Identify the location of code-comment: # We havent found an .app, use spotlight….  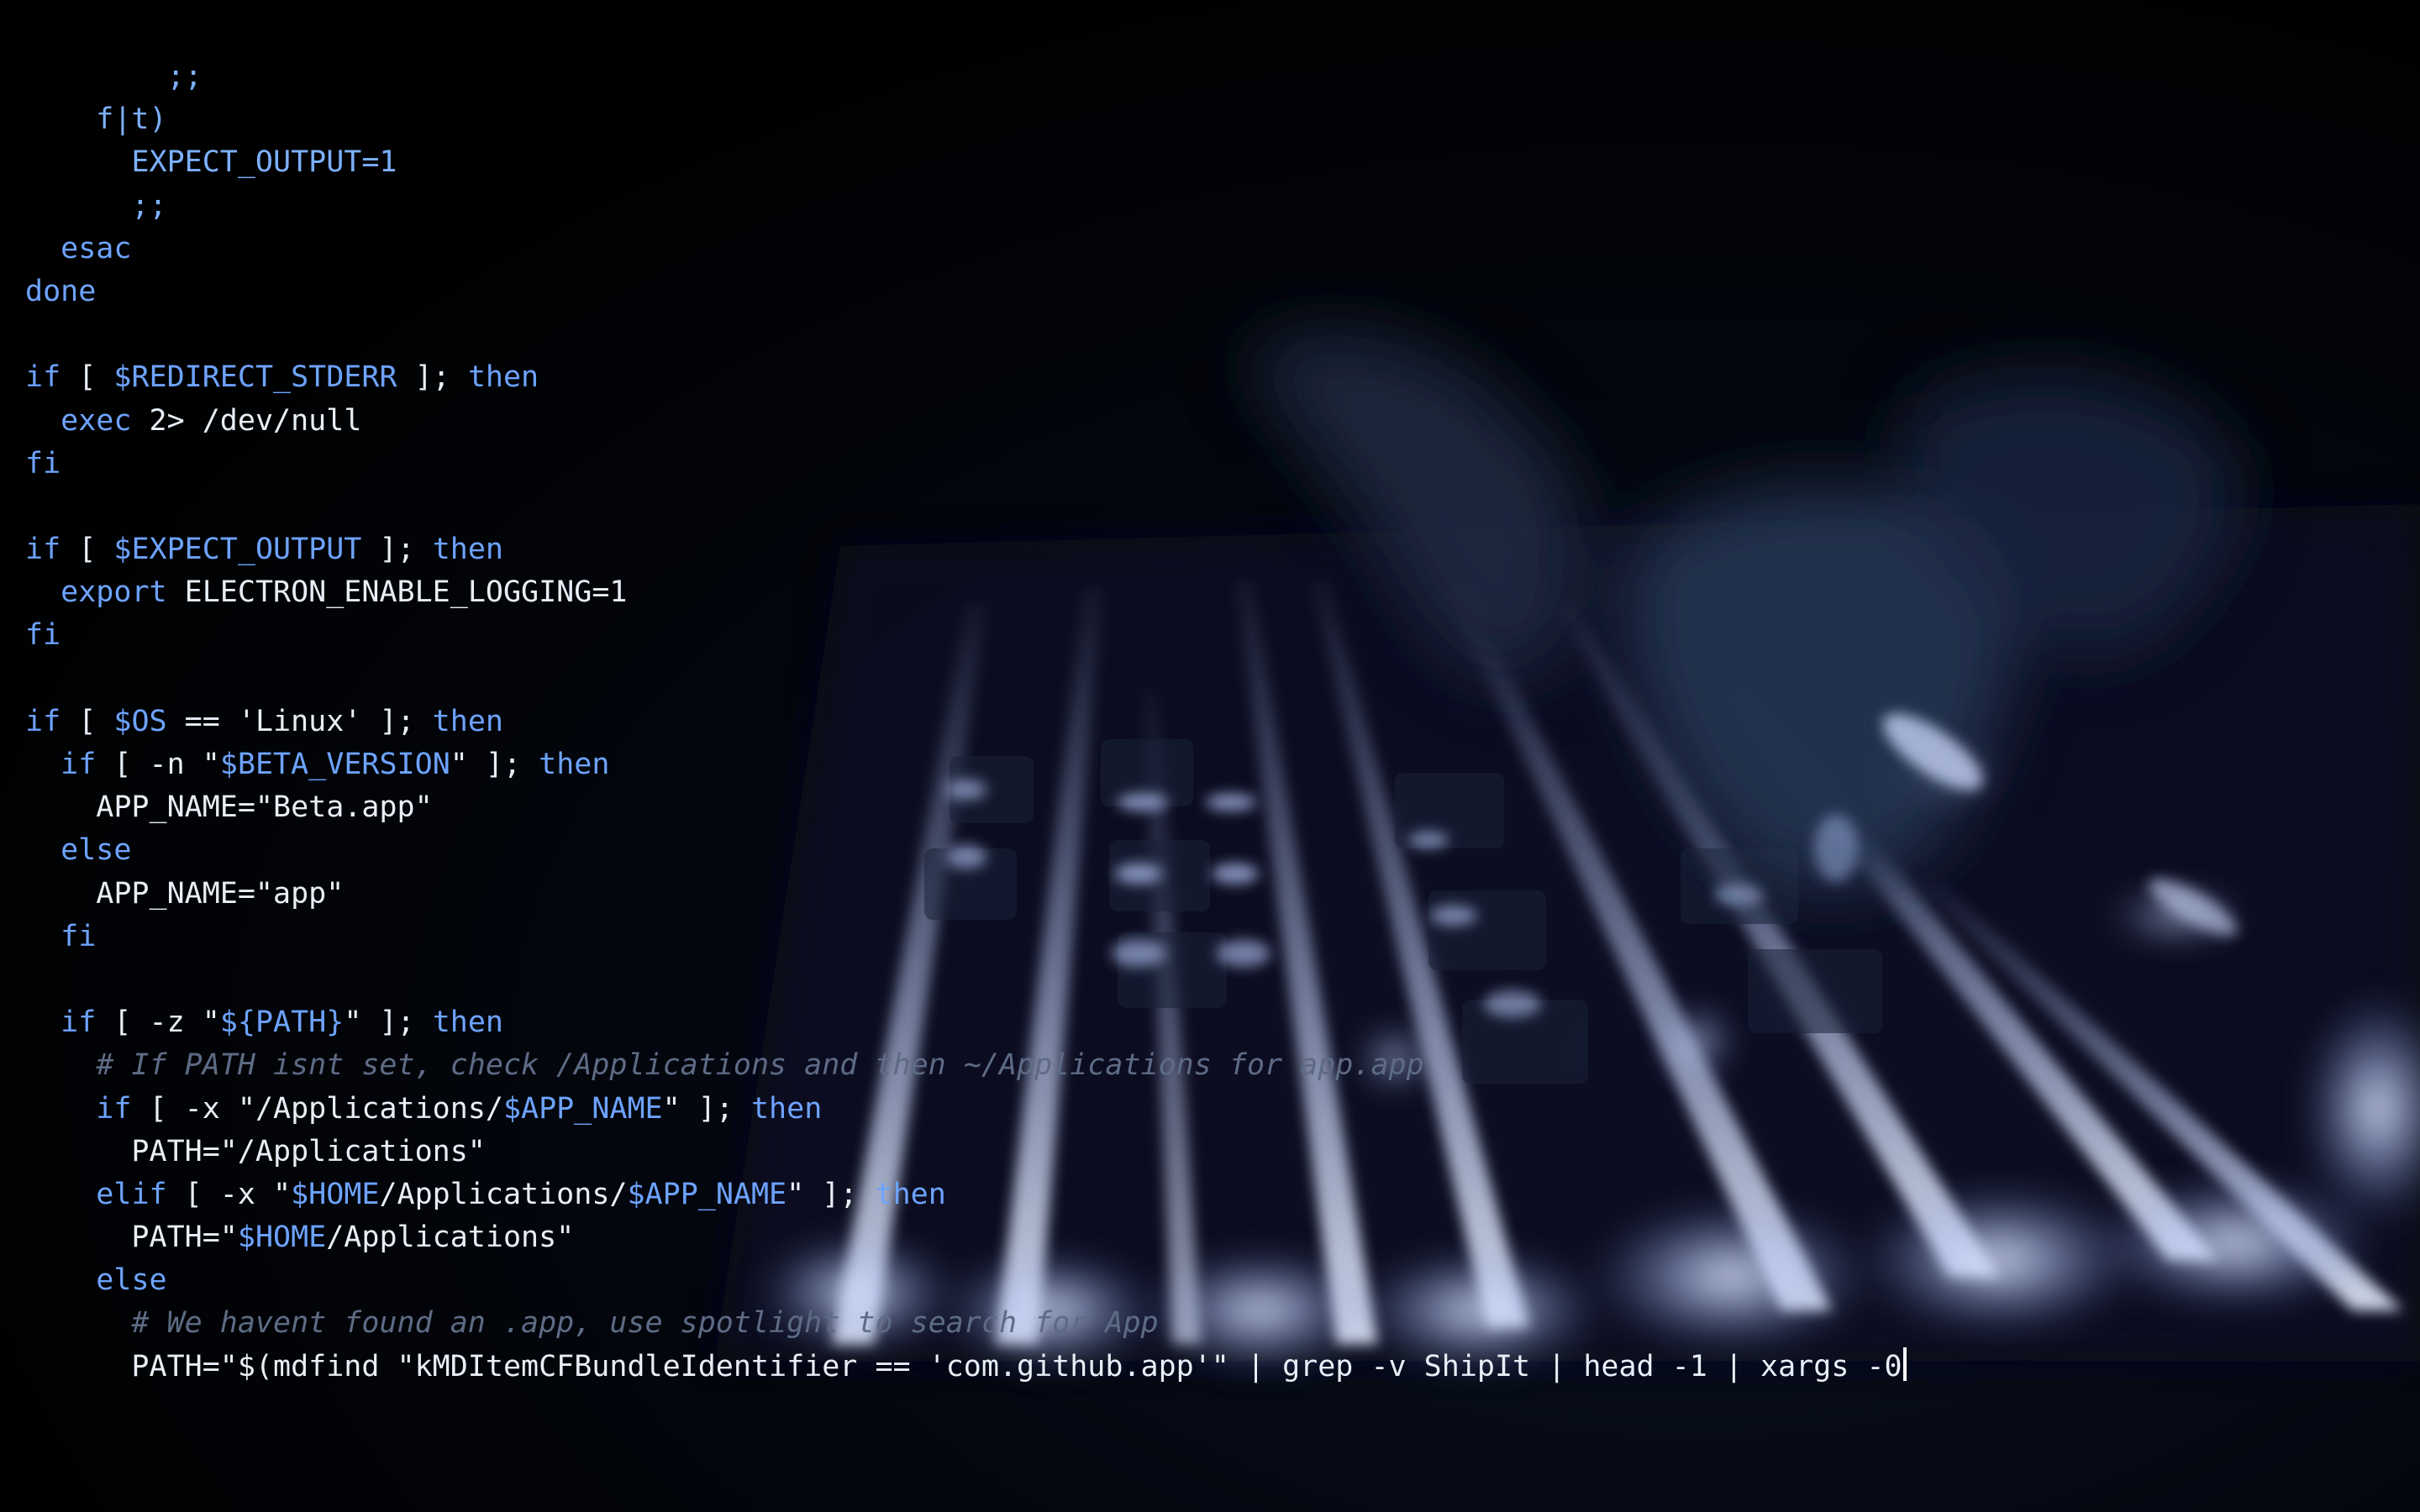
(592, 1323).